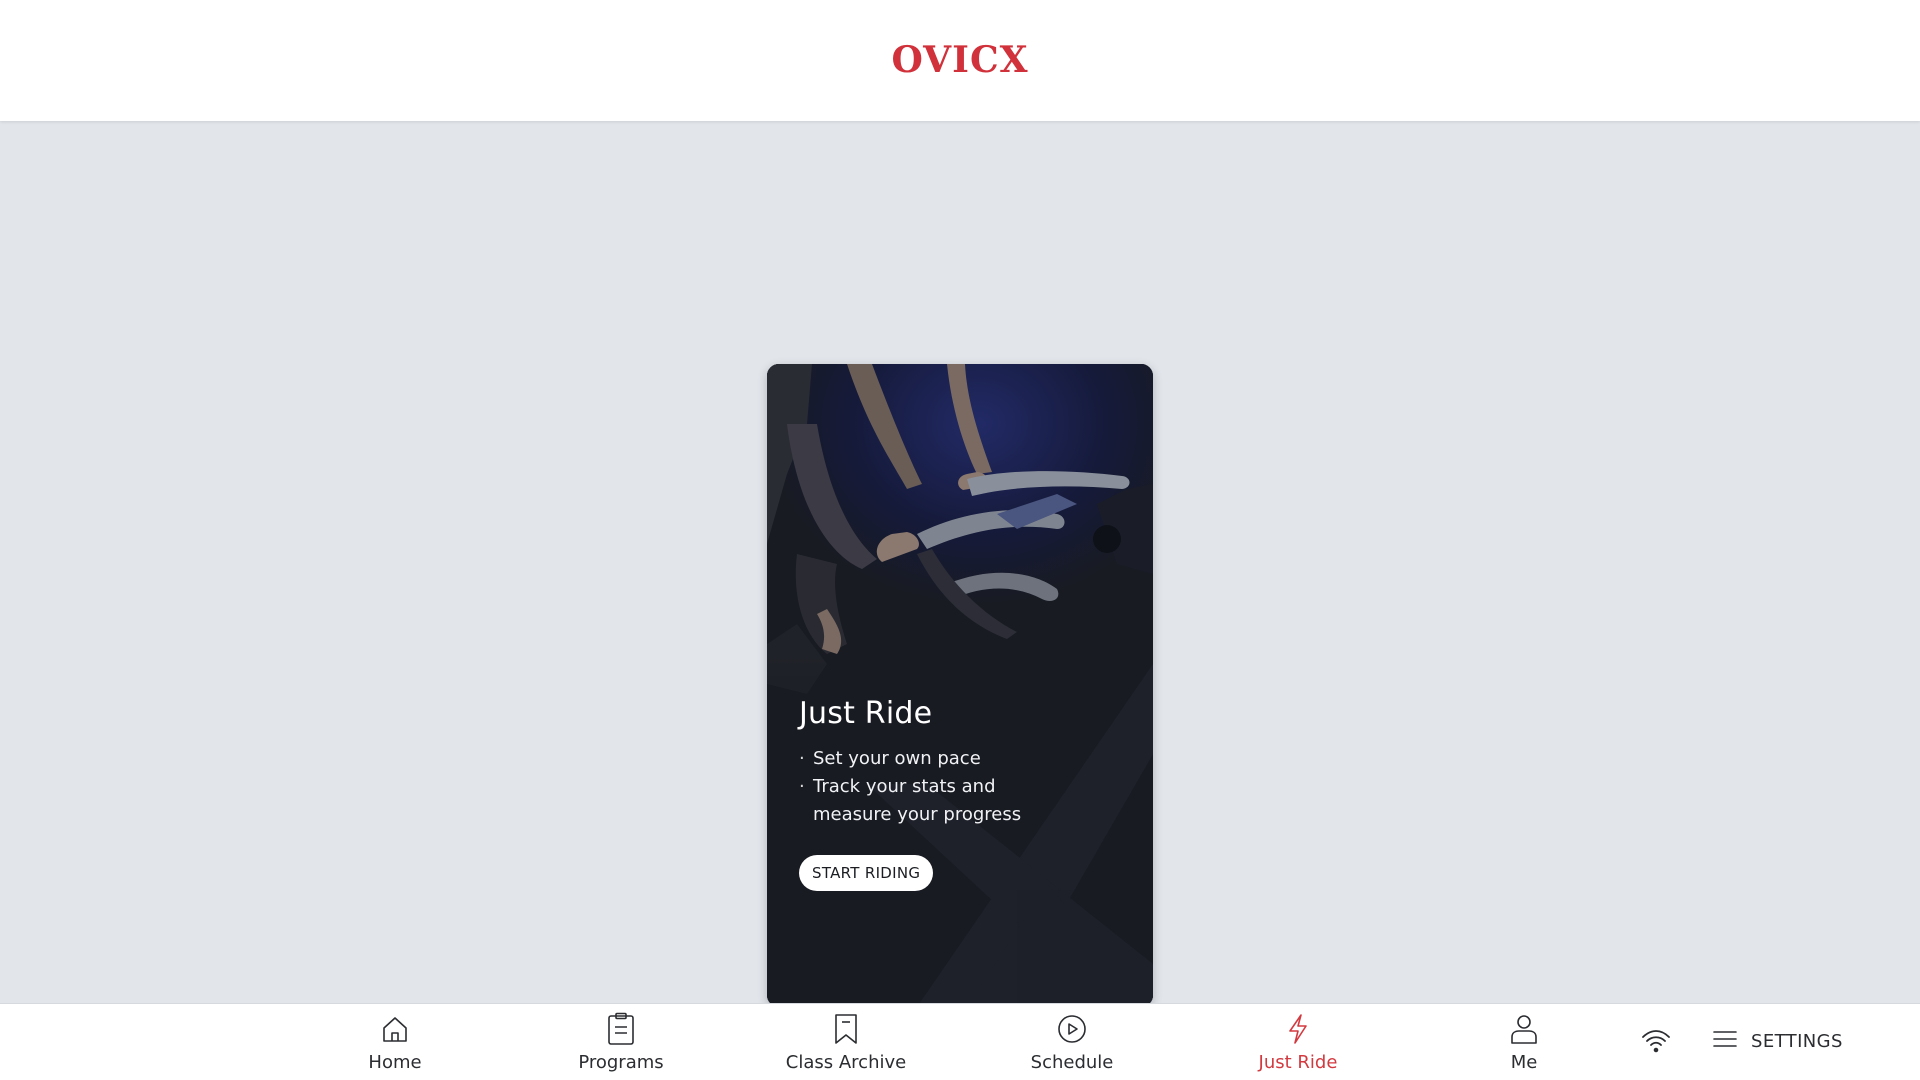  Describe the element at coordinates (846, 1029) in the screenshot. I see `bookmark-icon` at that location.